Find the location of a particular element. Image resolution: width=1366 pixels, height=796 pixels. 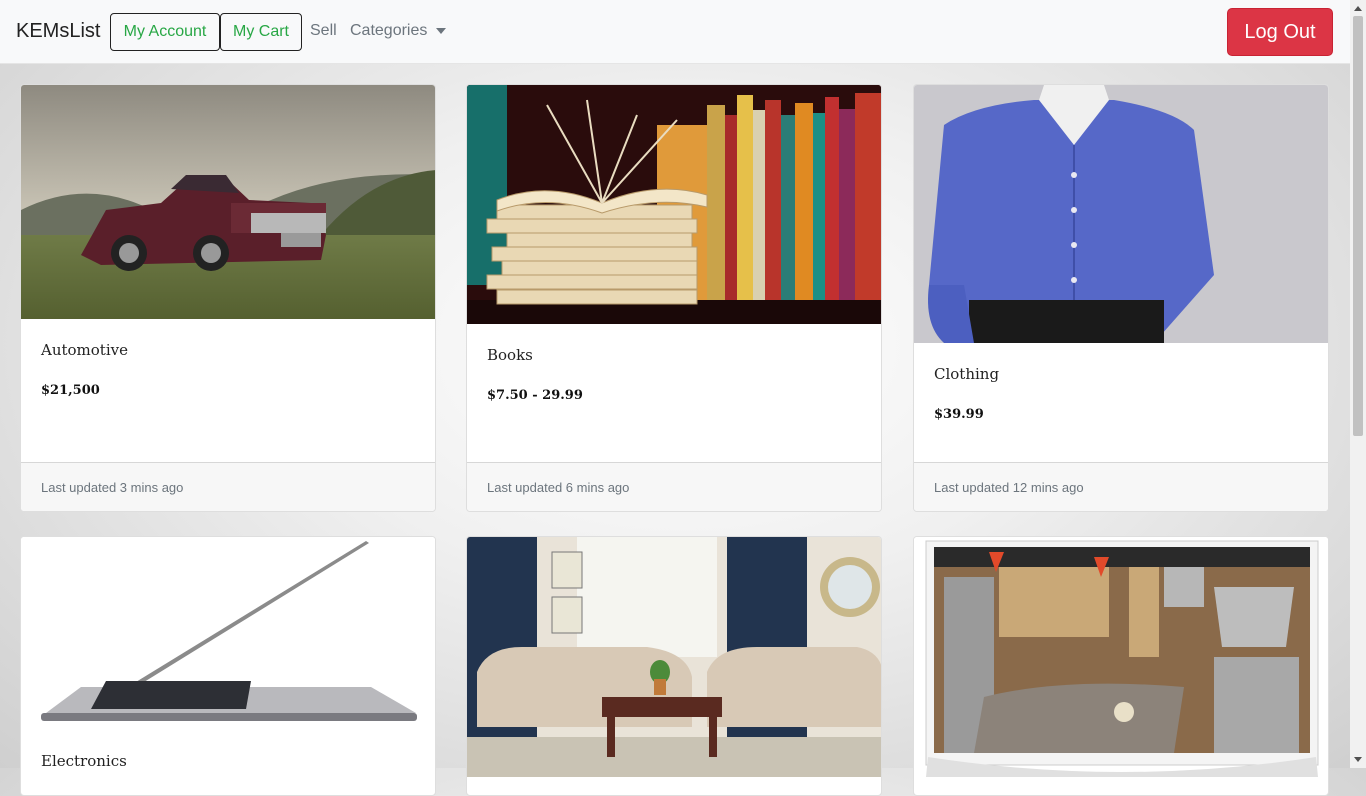

blue-shirt-image is located at coordinates (1121, 214).